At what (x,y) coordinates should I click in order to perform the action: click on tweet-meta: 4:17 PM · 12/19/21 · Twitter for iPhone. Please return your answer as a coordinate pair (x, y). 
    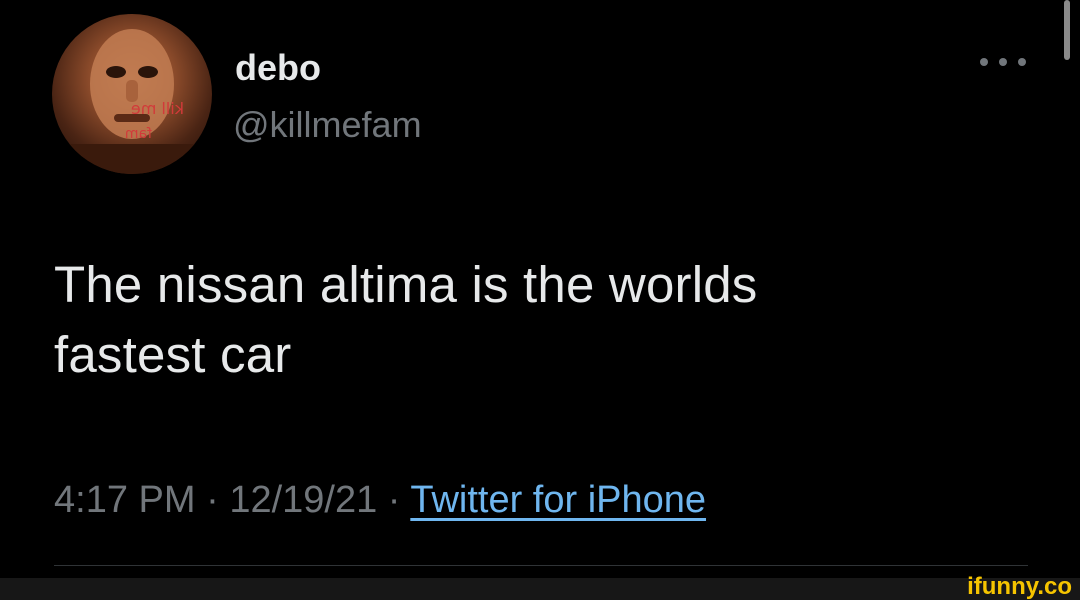
    Looking at the image, I should click on (380, 500).